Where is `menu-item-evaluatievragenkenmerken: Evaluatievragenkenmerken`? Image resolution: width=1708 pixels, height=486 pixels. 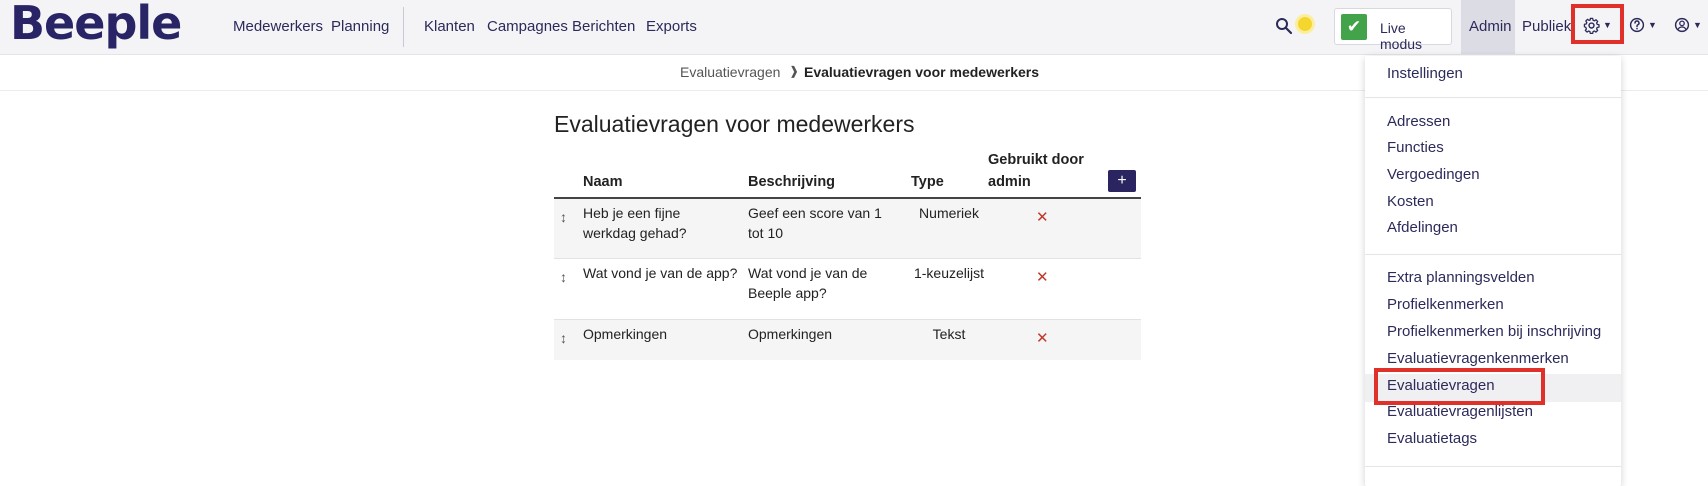
menu-item-evaluatievragenkenmerken: Evaluatievragenkenmerken is located at coordinates (1478, 358).